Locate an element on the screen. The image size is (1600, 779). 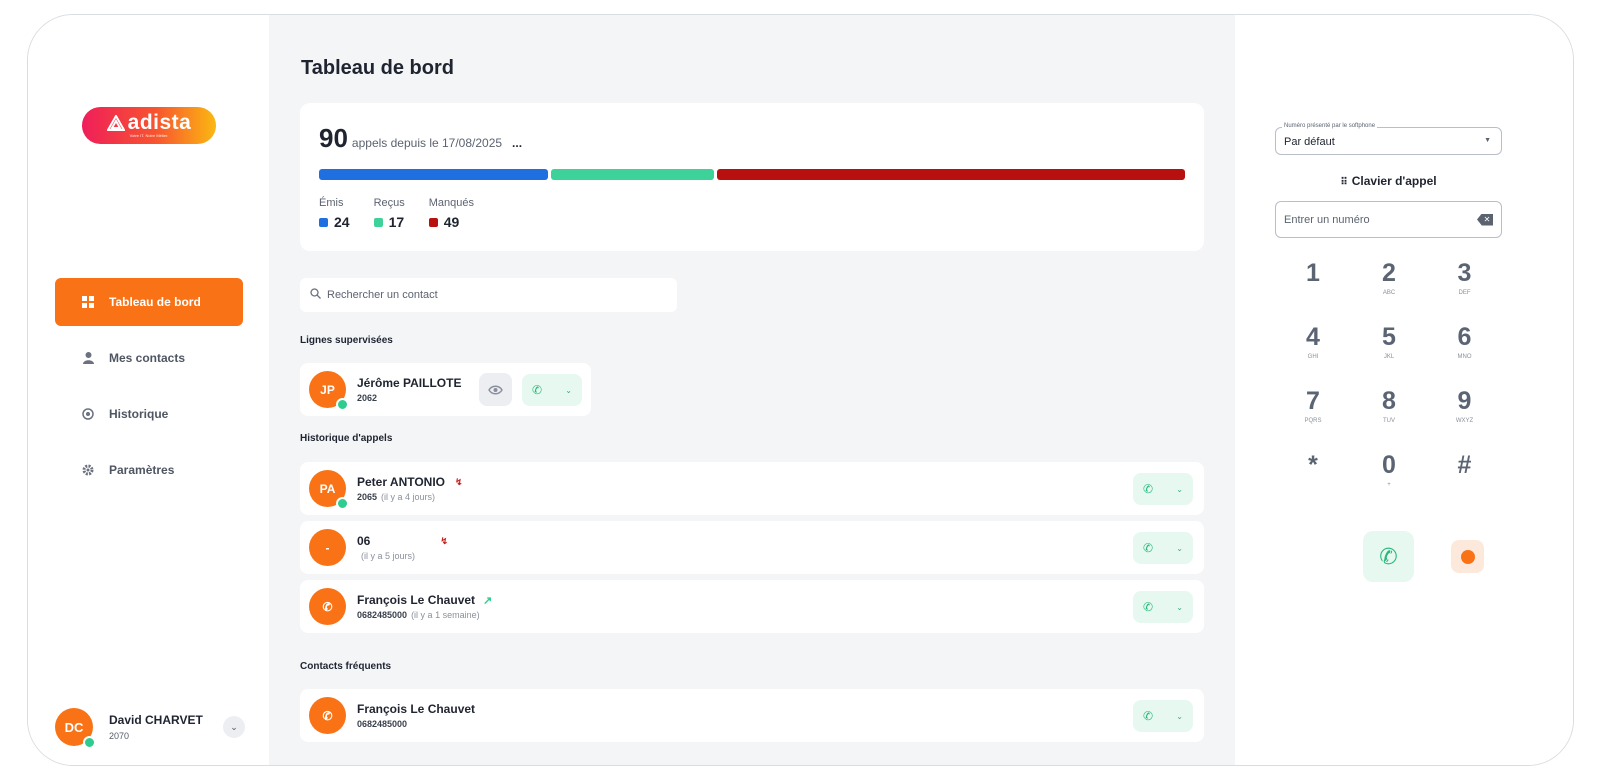
sidebar-item-label: Historique is located at coordinates (139, 414).